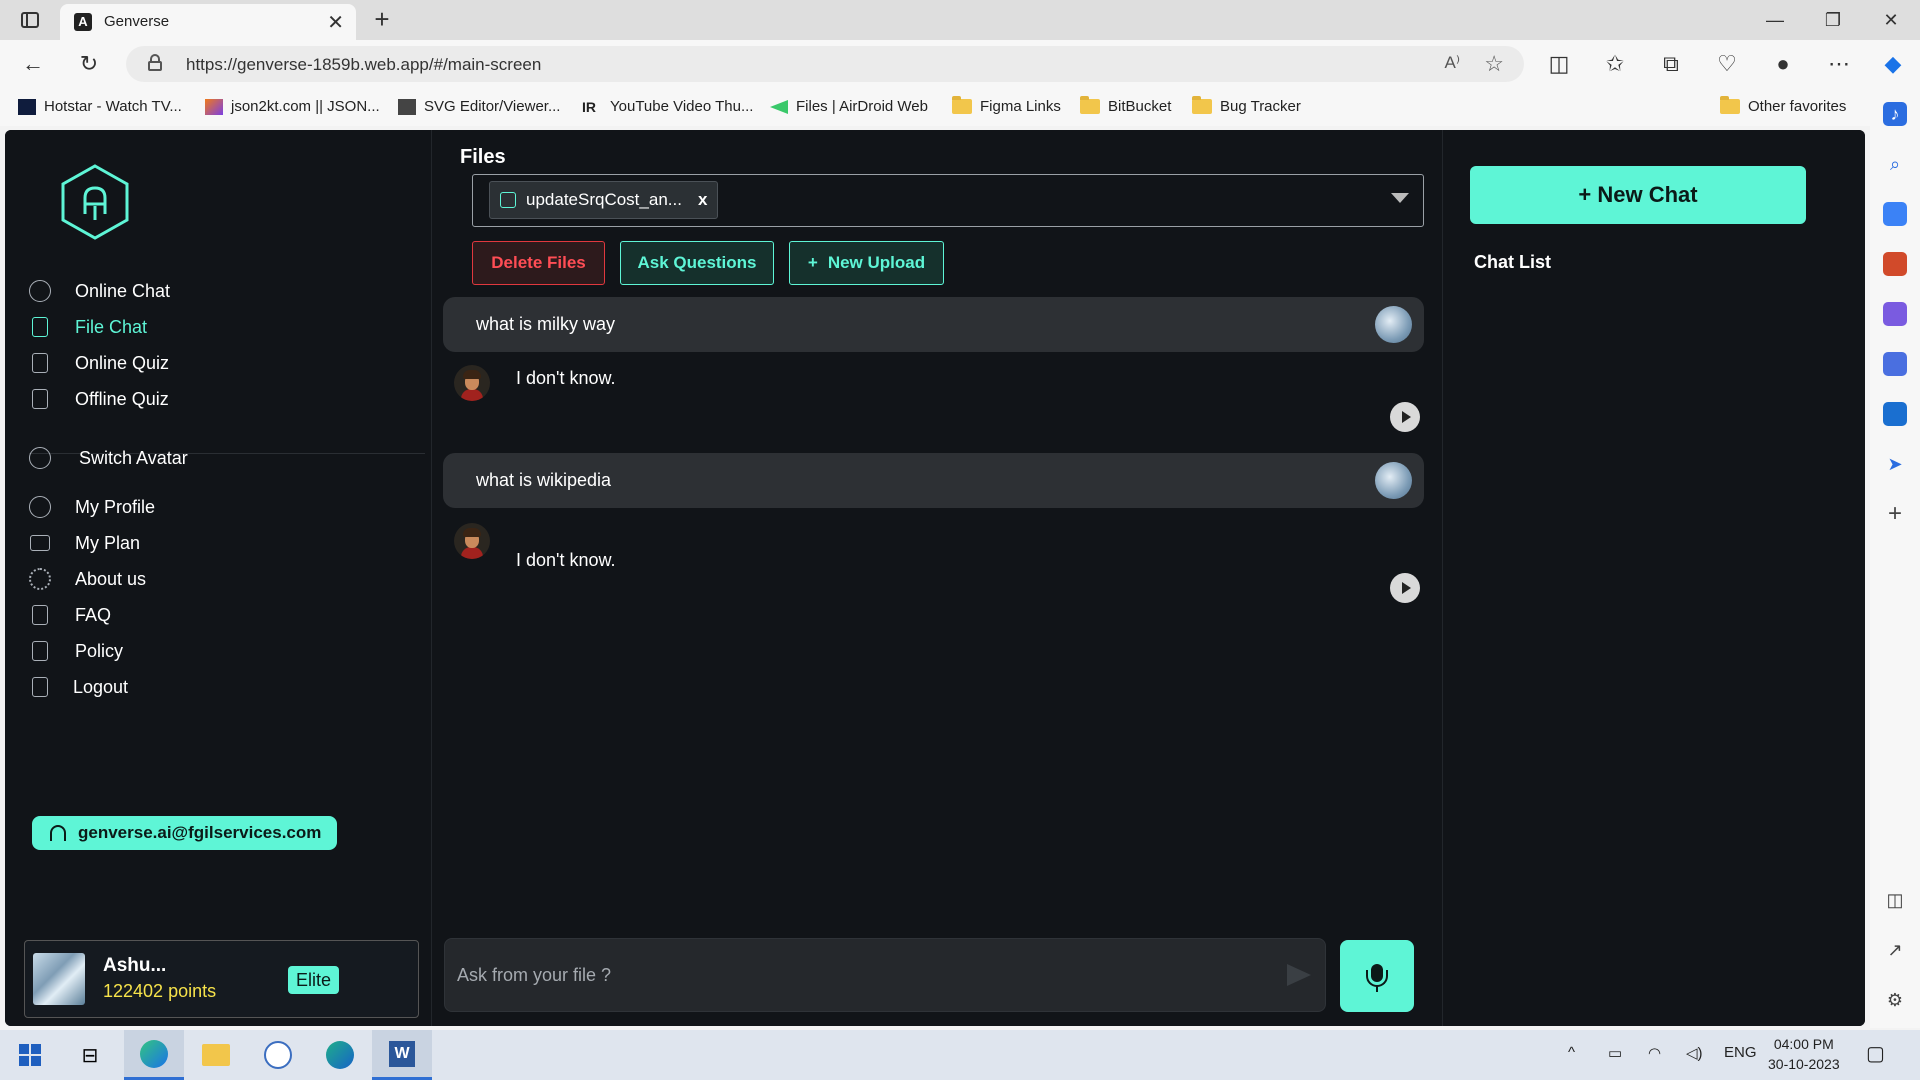  I want to click on sidebar-item-logout: Logout, so click(78, 687).